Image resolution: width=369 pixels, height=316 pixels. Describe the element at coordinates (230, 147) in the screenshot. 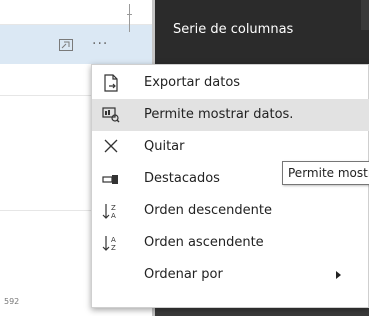

I see `menu-item-remove: Quitar` at that location.